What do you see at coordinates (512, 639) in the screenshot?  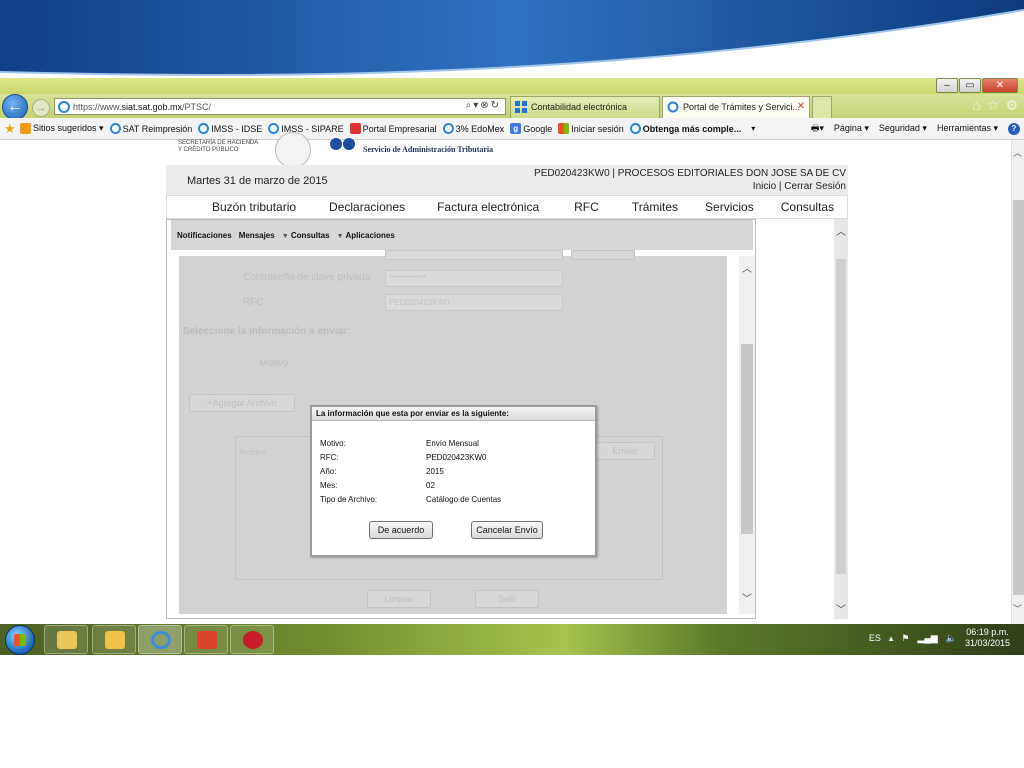 I see `windows-taskbar: ES ▴ ⚑ ▂▄▆ 🔈 06:19 p.m. 31/03/2015` at bounding box center [512, 639].